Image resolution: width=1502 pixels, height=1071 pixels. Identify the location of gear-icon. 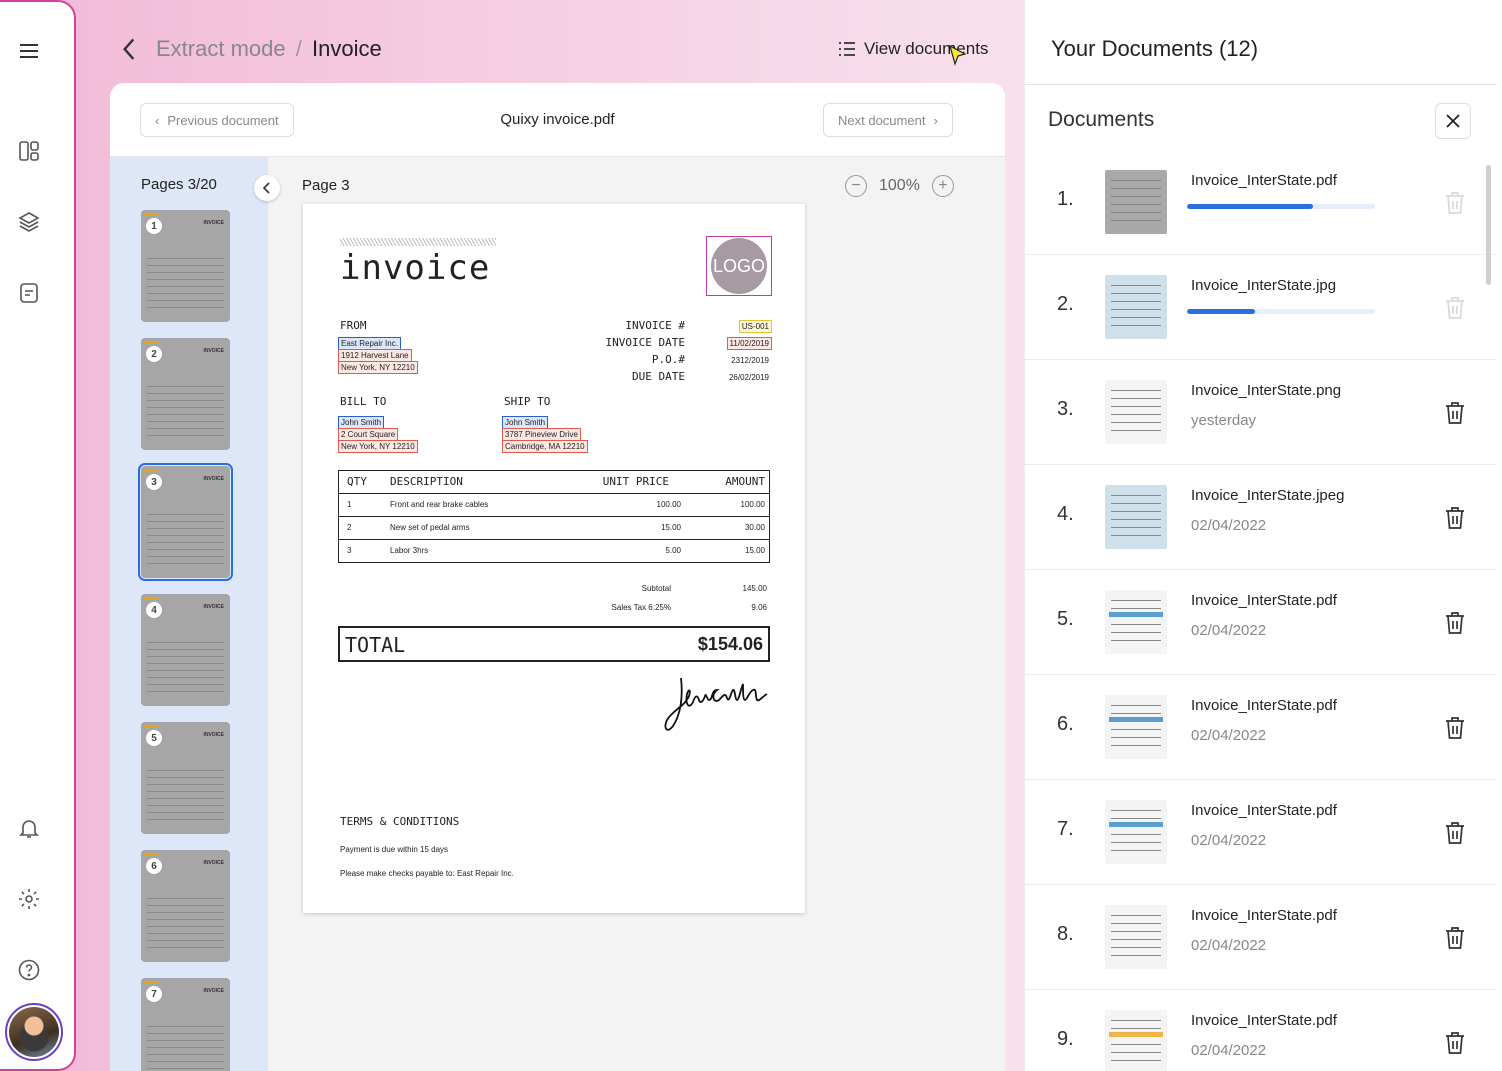
(29, 899).